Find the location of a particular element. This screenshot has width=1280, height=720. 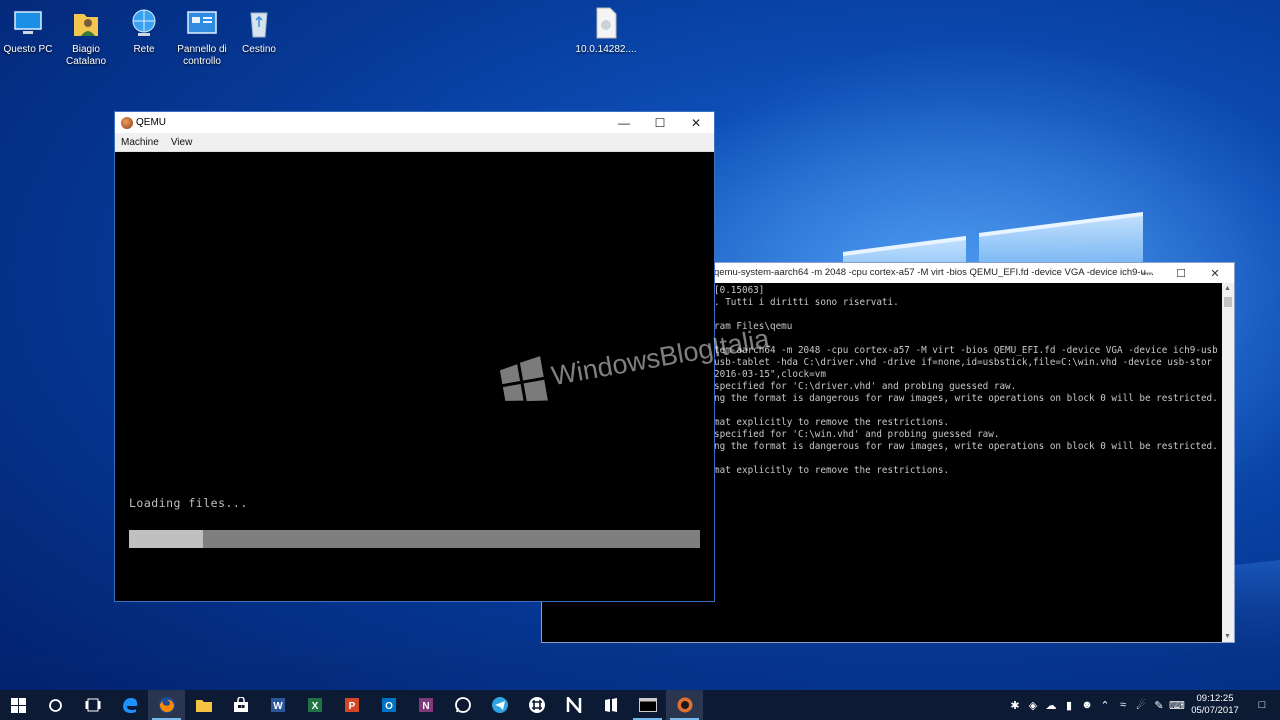

taskbar-qemu is located at coordinates (684, 705).